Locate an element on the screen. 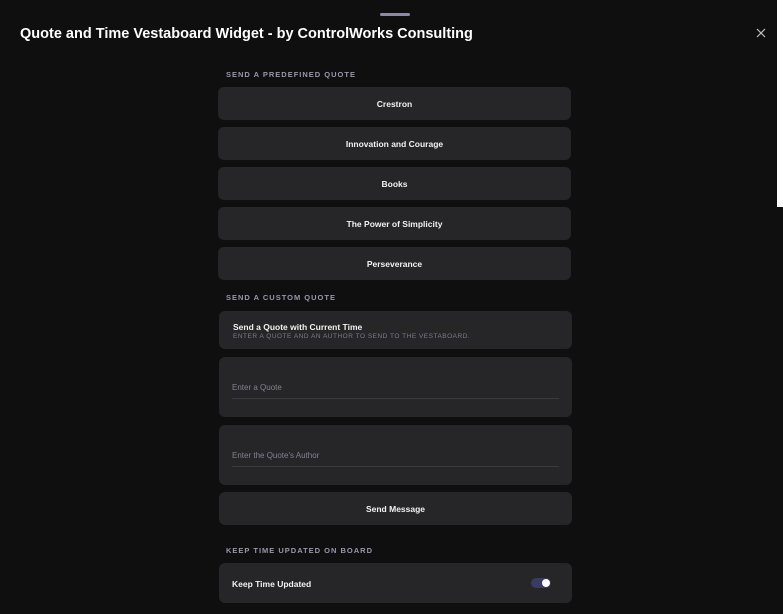 This screenshot has width=783, height=614. keep-time-updated-card: Keep Time Updated is located at coordinates (395, 583).